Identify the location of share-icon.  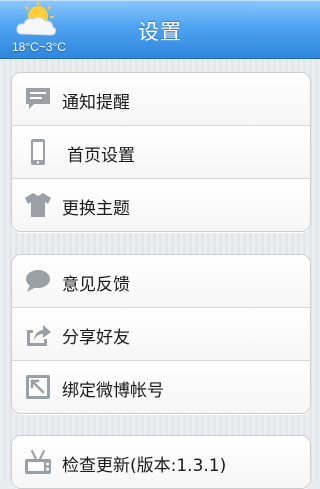
(39, 335).